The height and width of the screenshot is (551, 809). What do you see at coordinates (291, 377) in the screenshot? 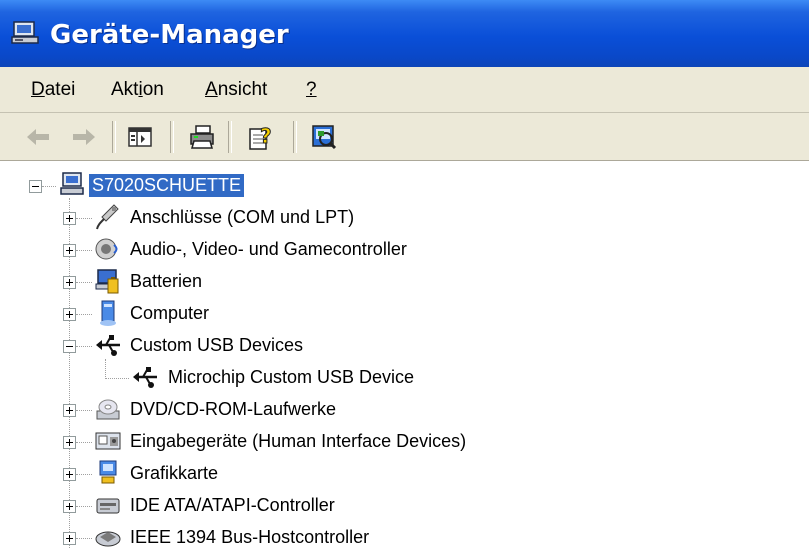
I see `tree-item-label: Microchip Custom USB Device` at bounding box center [291, 377].